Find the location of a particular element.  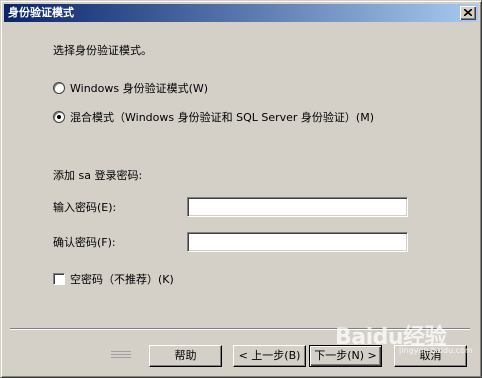

confirm-password-input is located at coordinates (297, 242).